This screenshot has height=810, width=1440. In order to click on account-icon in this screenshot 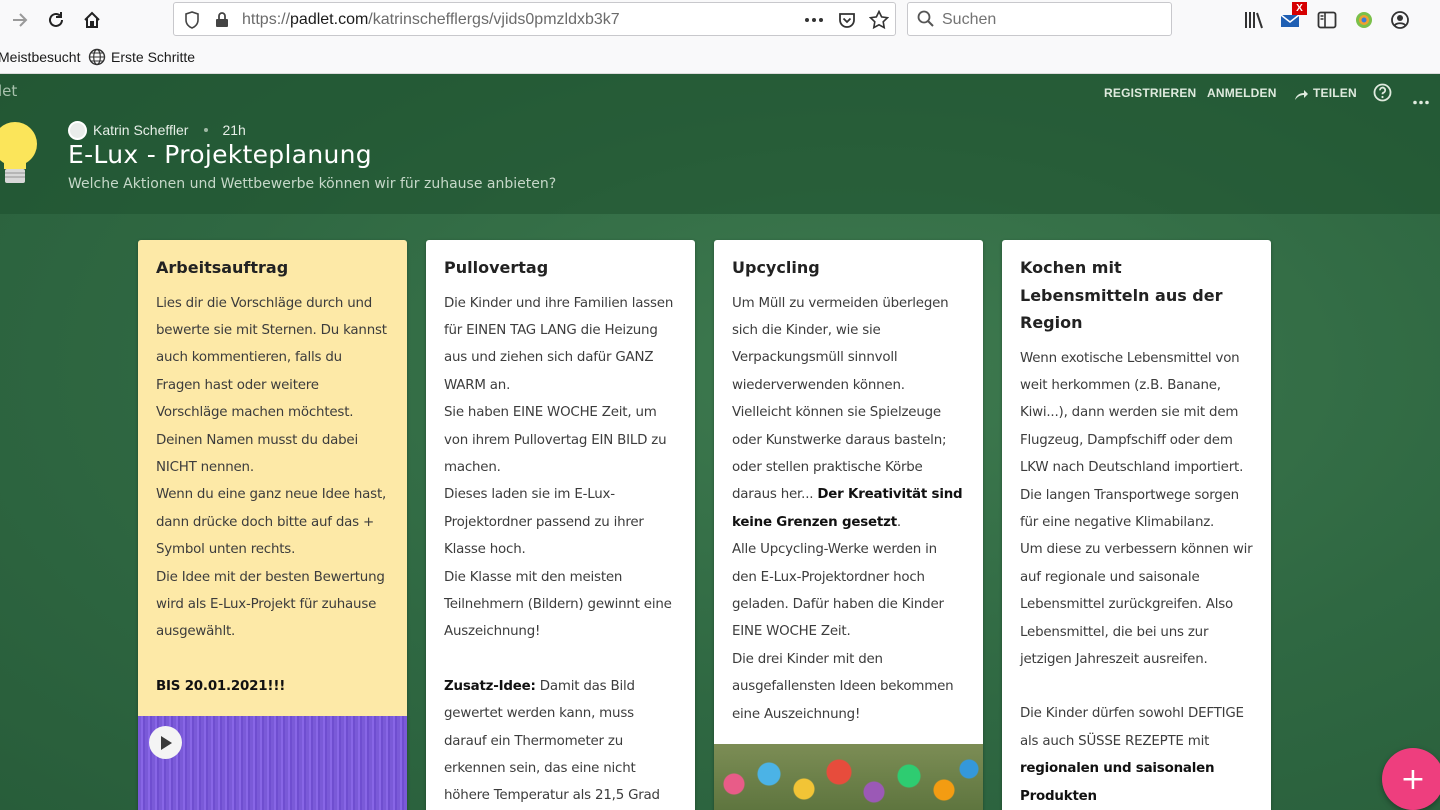, I will do `click(1400, 20)`.